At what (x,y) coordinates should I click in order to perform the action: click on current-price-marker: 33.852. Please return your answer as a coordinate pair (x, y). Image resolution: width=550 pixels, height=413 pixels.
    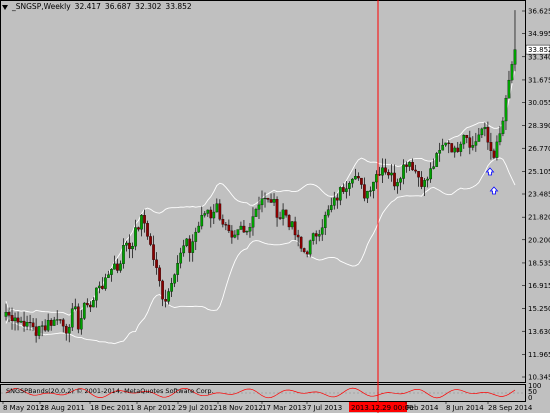
    Looking at the image, I should click on (537, 49).